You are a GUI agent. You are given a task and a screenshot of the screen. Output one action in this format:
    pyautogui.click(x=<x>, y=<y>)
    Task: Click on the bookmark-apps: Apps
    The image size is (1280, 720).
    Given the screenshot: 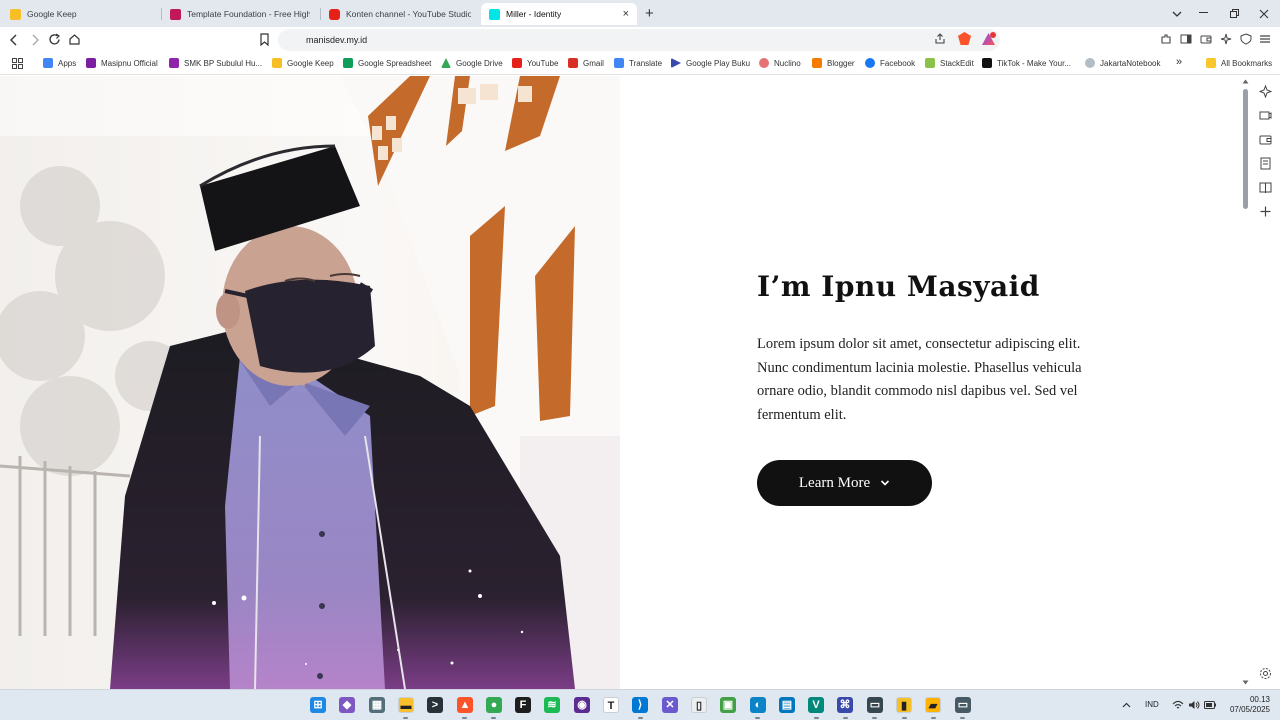 What is the action you would take?
    pyautogui.click(x=59, y=63)
    